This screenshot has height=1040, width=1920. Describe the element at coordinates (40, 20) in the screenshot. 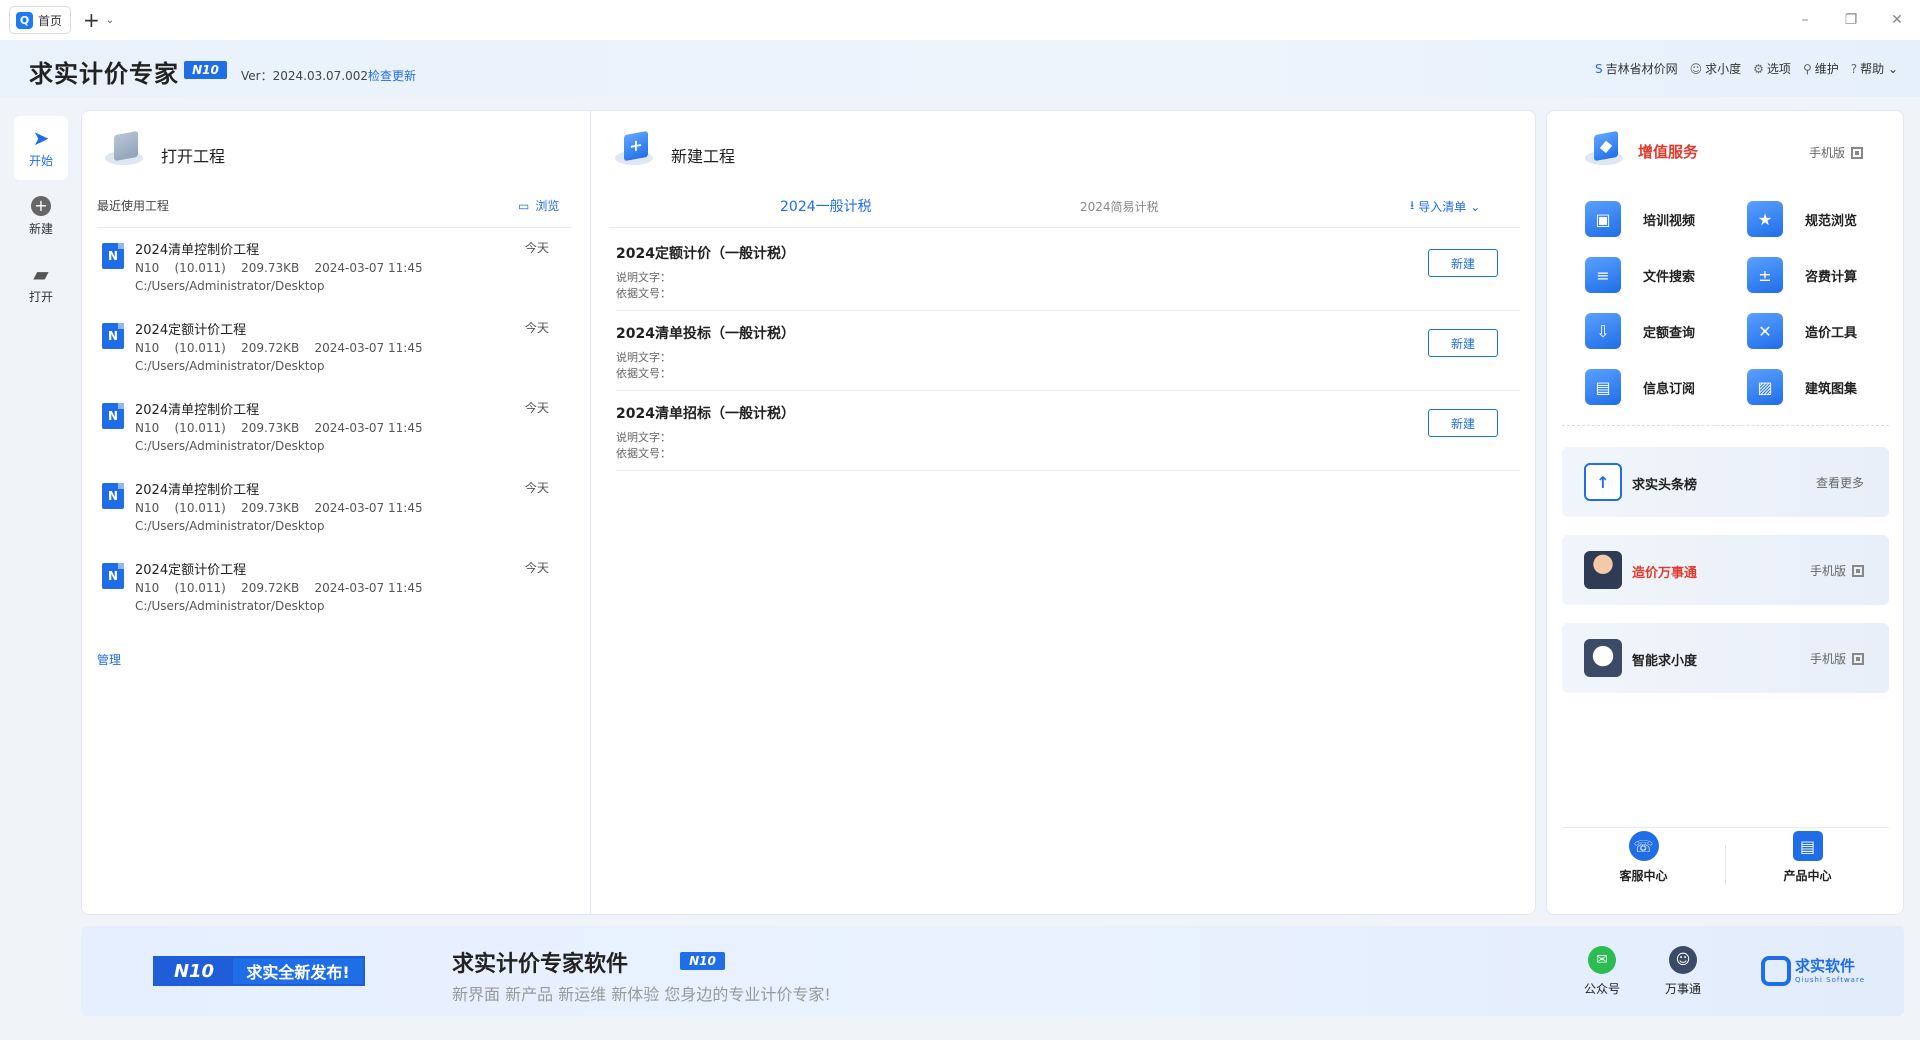

I see `tab-home: Q 首页` at that location.